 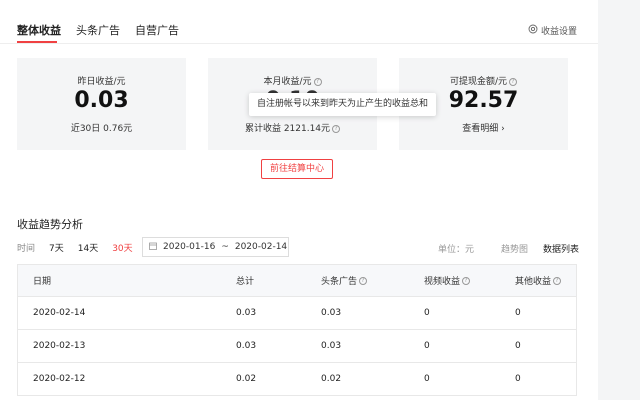 I want to click on cell-total: 0.02, so click(x=246, y=379).